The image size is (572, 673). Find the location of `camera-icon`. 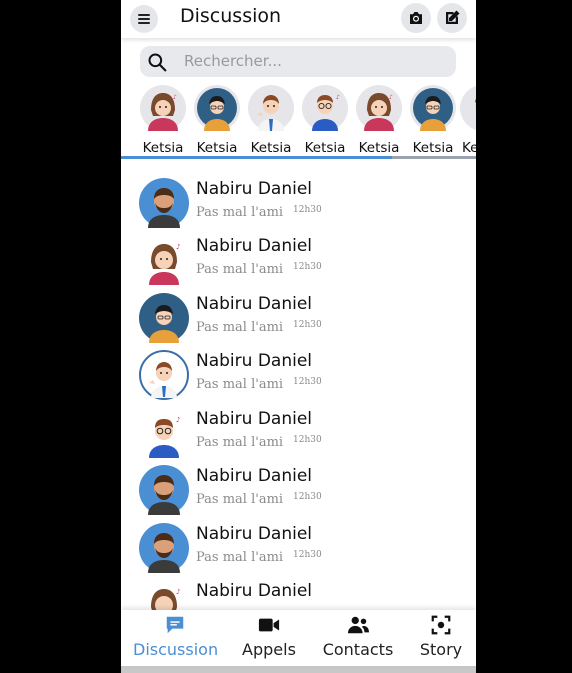

camera-icon is located at coordinates (416, 18).